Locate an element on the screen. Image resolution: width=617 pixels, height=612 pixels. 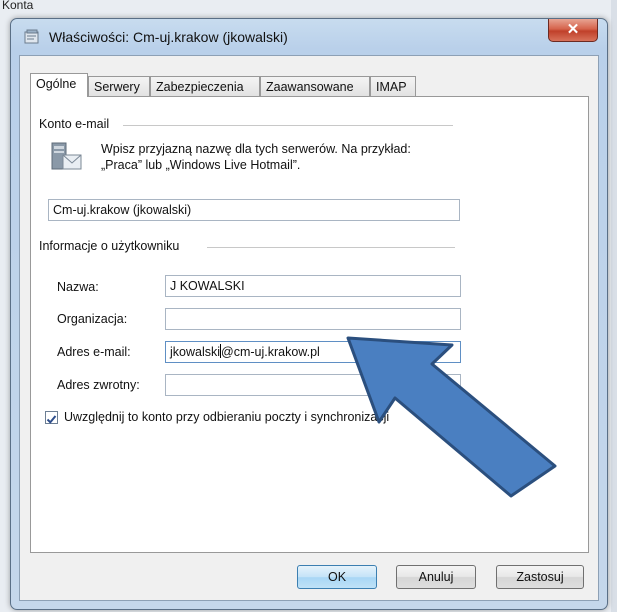
organization-field is located at coordinates (313, 319).